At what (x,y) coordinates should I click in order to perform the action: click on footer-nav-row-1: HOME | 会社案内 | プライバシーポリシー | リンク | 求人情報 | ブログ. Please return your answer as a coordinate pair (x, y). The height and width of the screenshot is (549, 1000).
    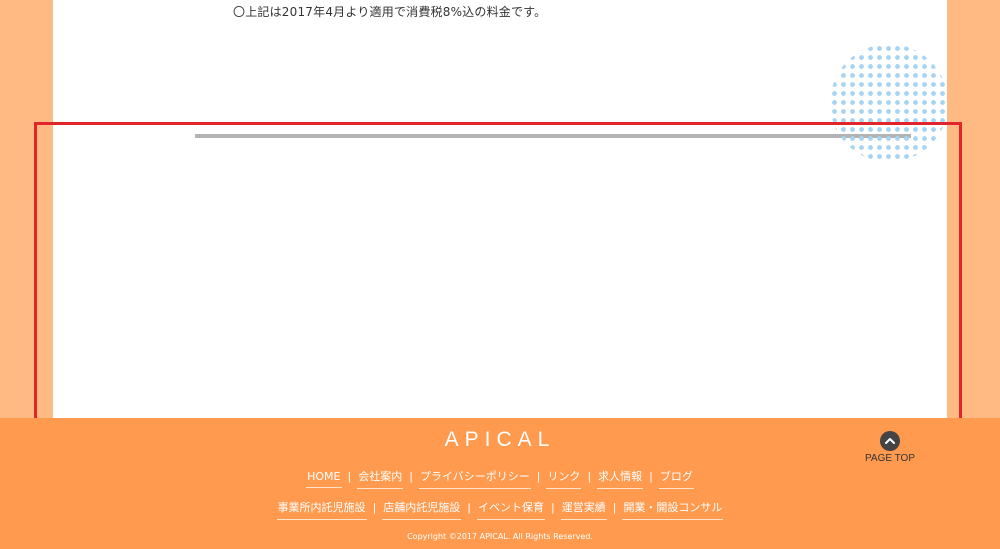
    Looking at the image, I should click on (500, 478).